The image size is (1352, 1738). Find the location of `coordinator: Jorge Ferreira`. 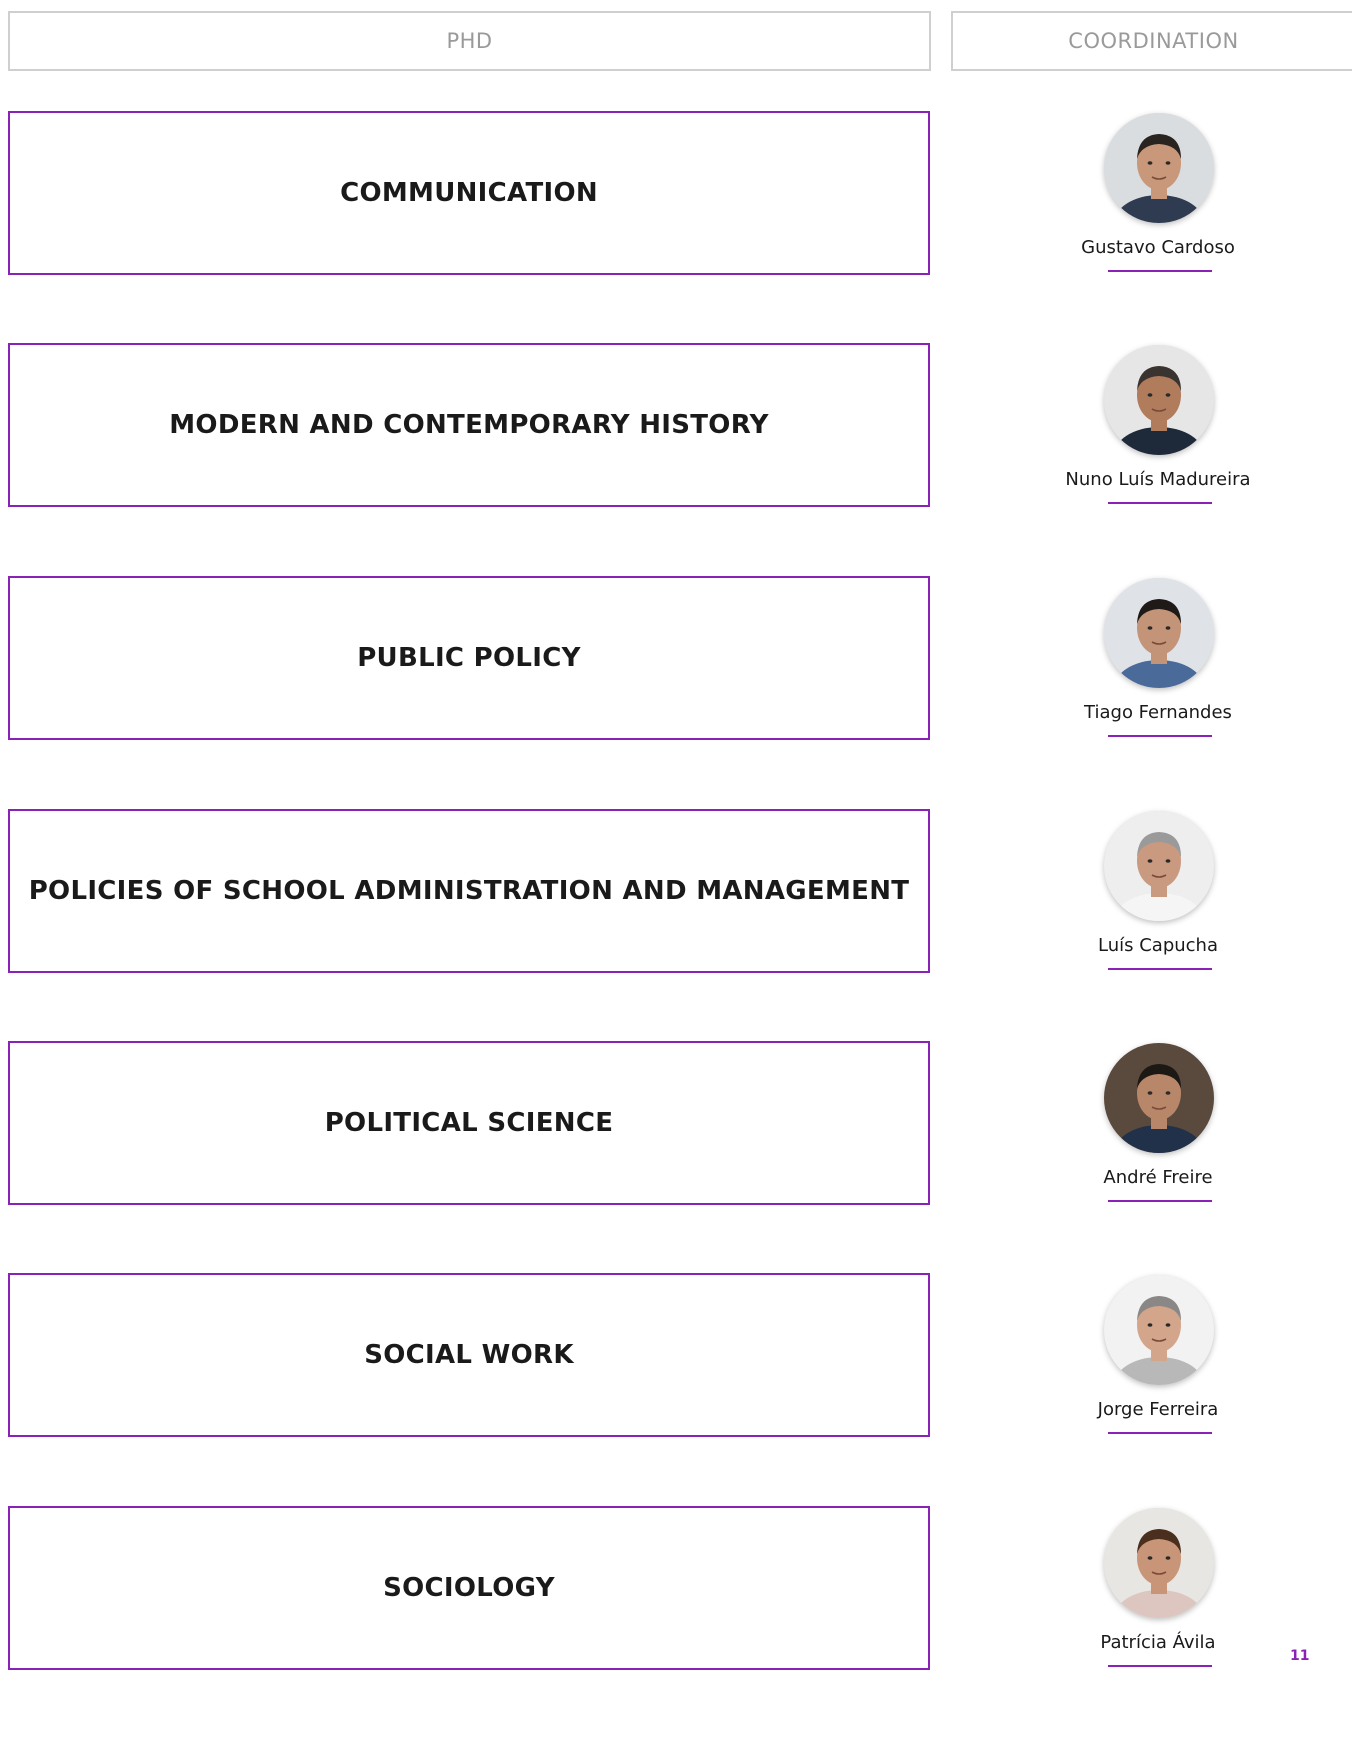

coordinator: Jorge Ferreira is located at coordinates (1158, 1360).